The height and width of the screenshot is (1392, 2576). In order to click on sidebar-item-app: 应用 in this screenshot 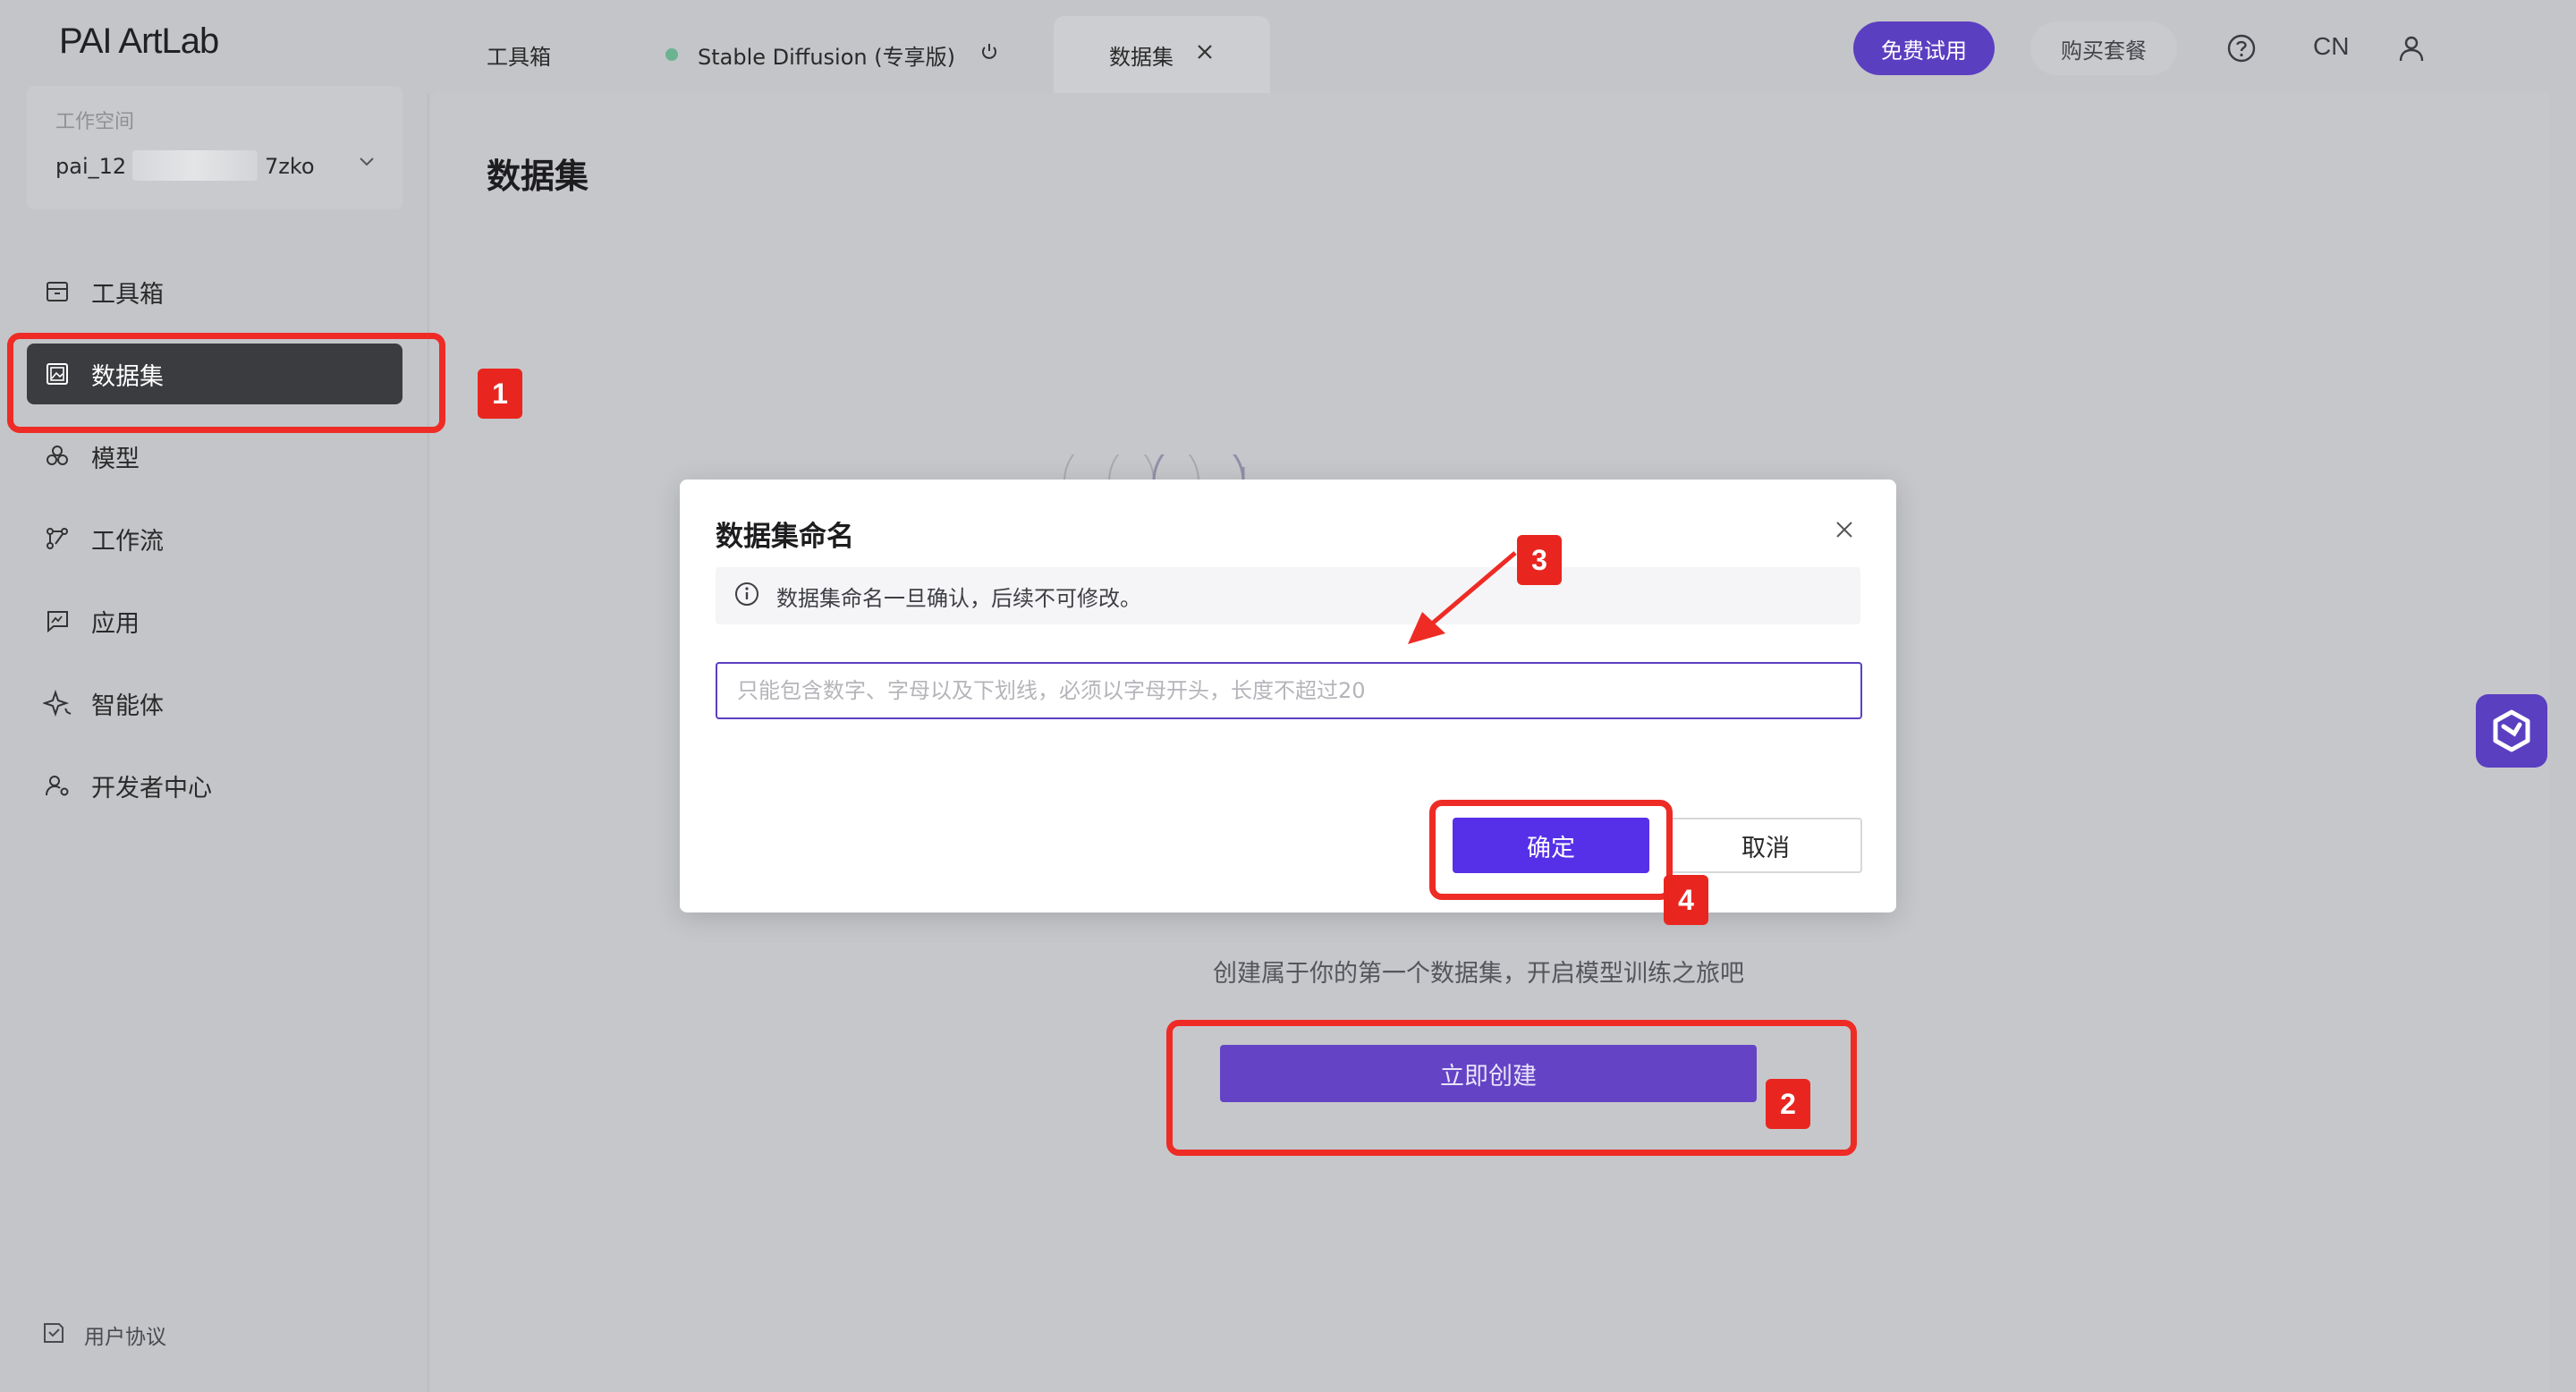, I will do `click(214, 620)`.